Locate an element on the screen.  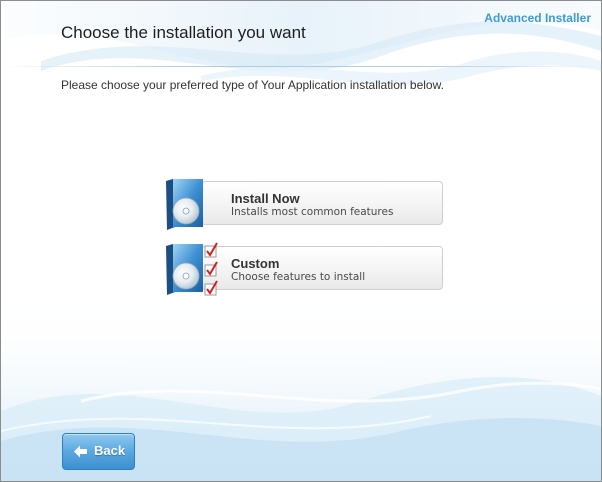
custom-option: Custom Choose features to install is located at coordinates (302, 269).